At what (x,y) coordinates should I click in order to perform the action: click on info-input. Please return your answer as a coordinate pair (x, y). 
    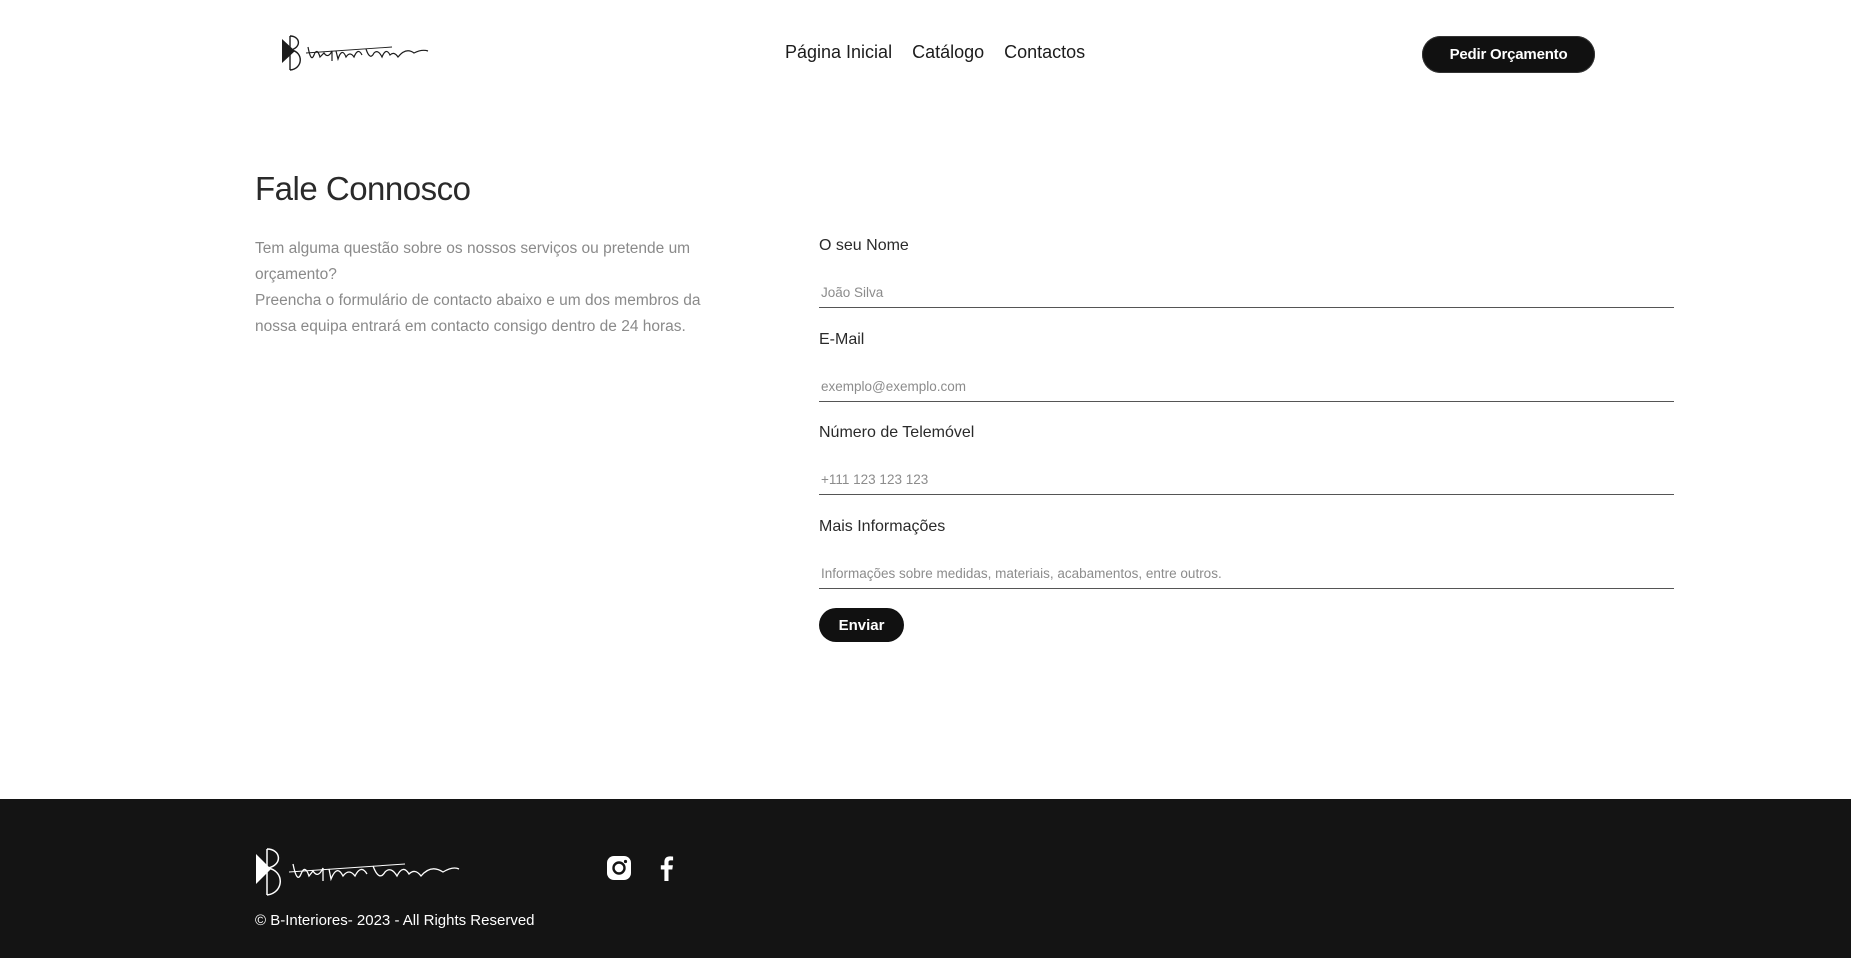
    Looking at the image, I should click on (1246, 573).